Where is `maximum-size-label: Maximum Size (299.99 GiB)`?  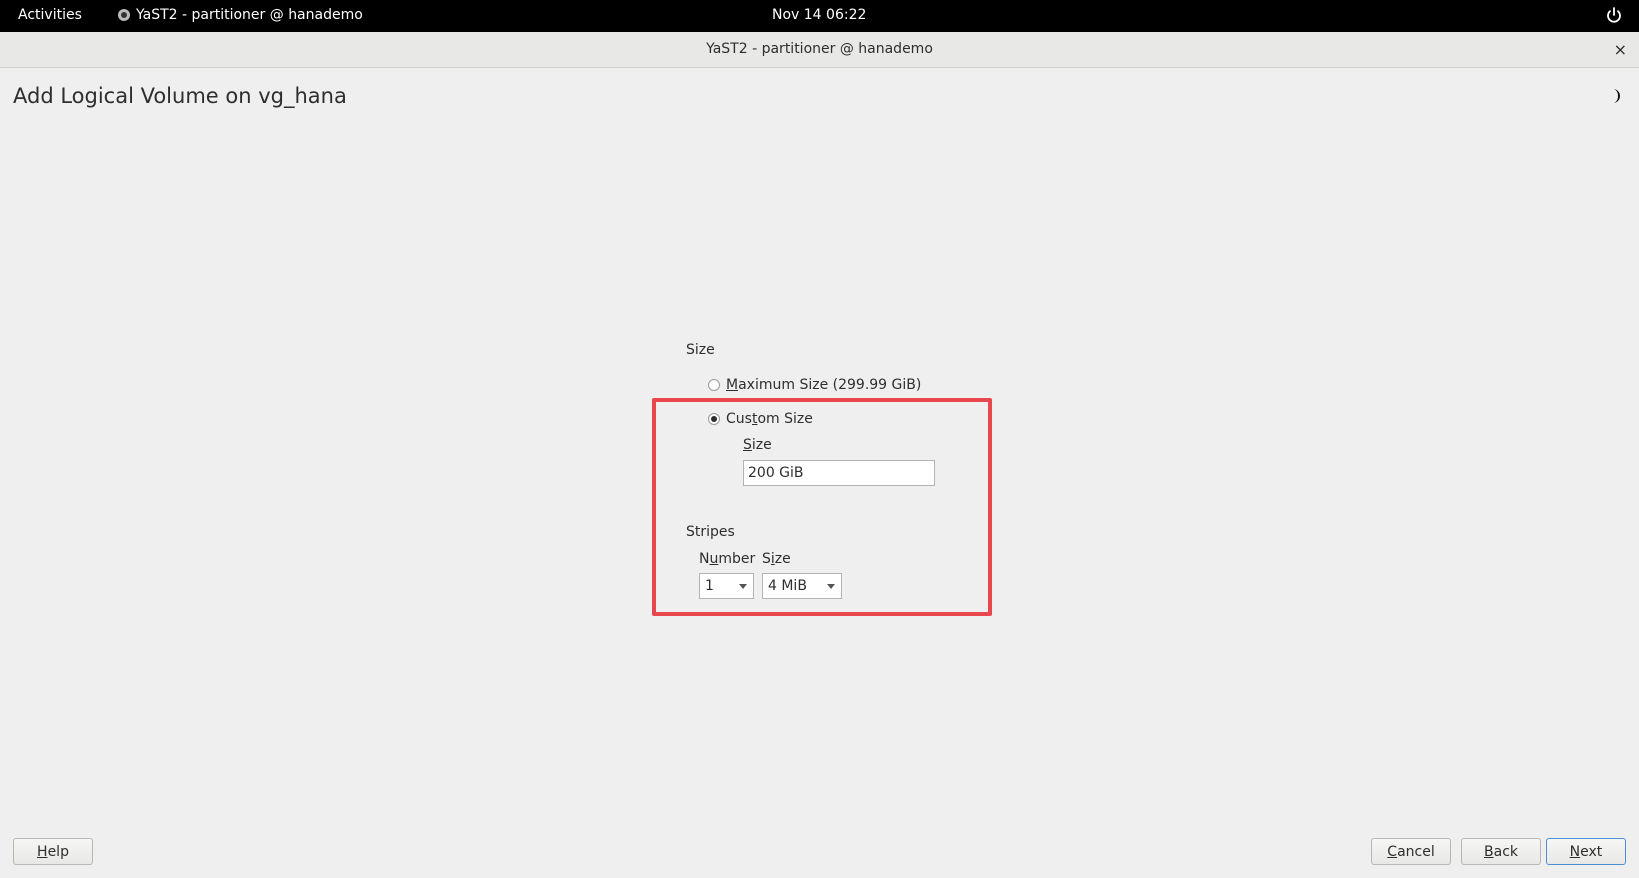 maximum-size-label: Maximum Size (299.99 GiB) is located at coordinates (824, 385).